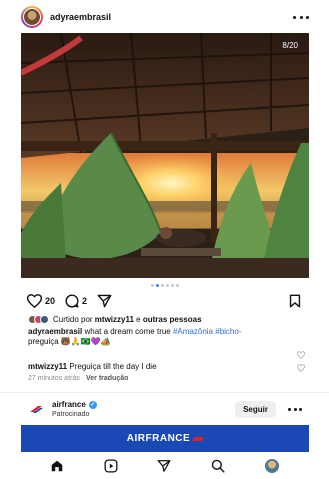  Describe the element at coordinates (74, 319) in the screenshot. I see `liked-by-prefix: Curtido por` at that location.